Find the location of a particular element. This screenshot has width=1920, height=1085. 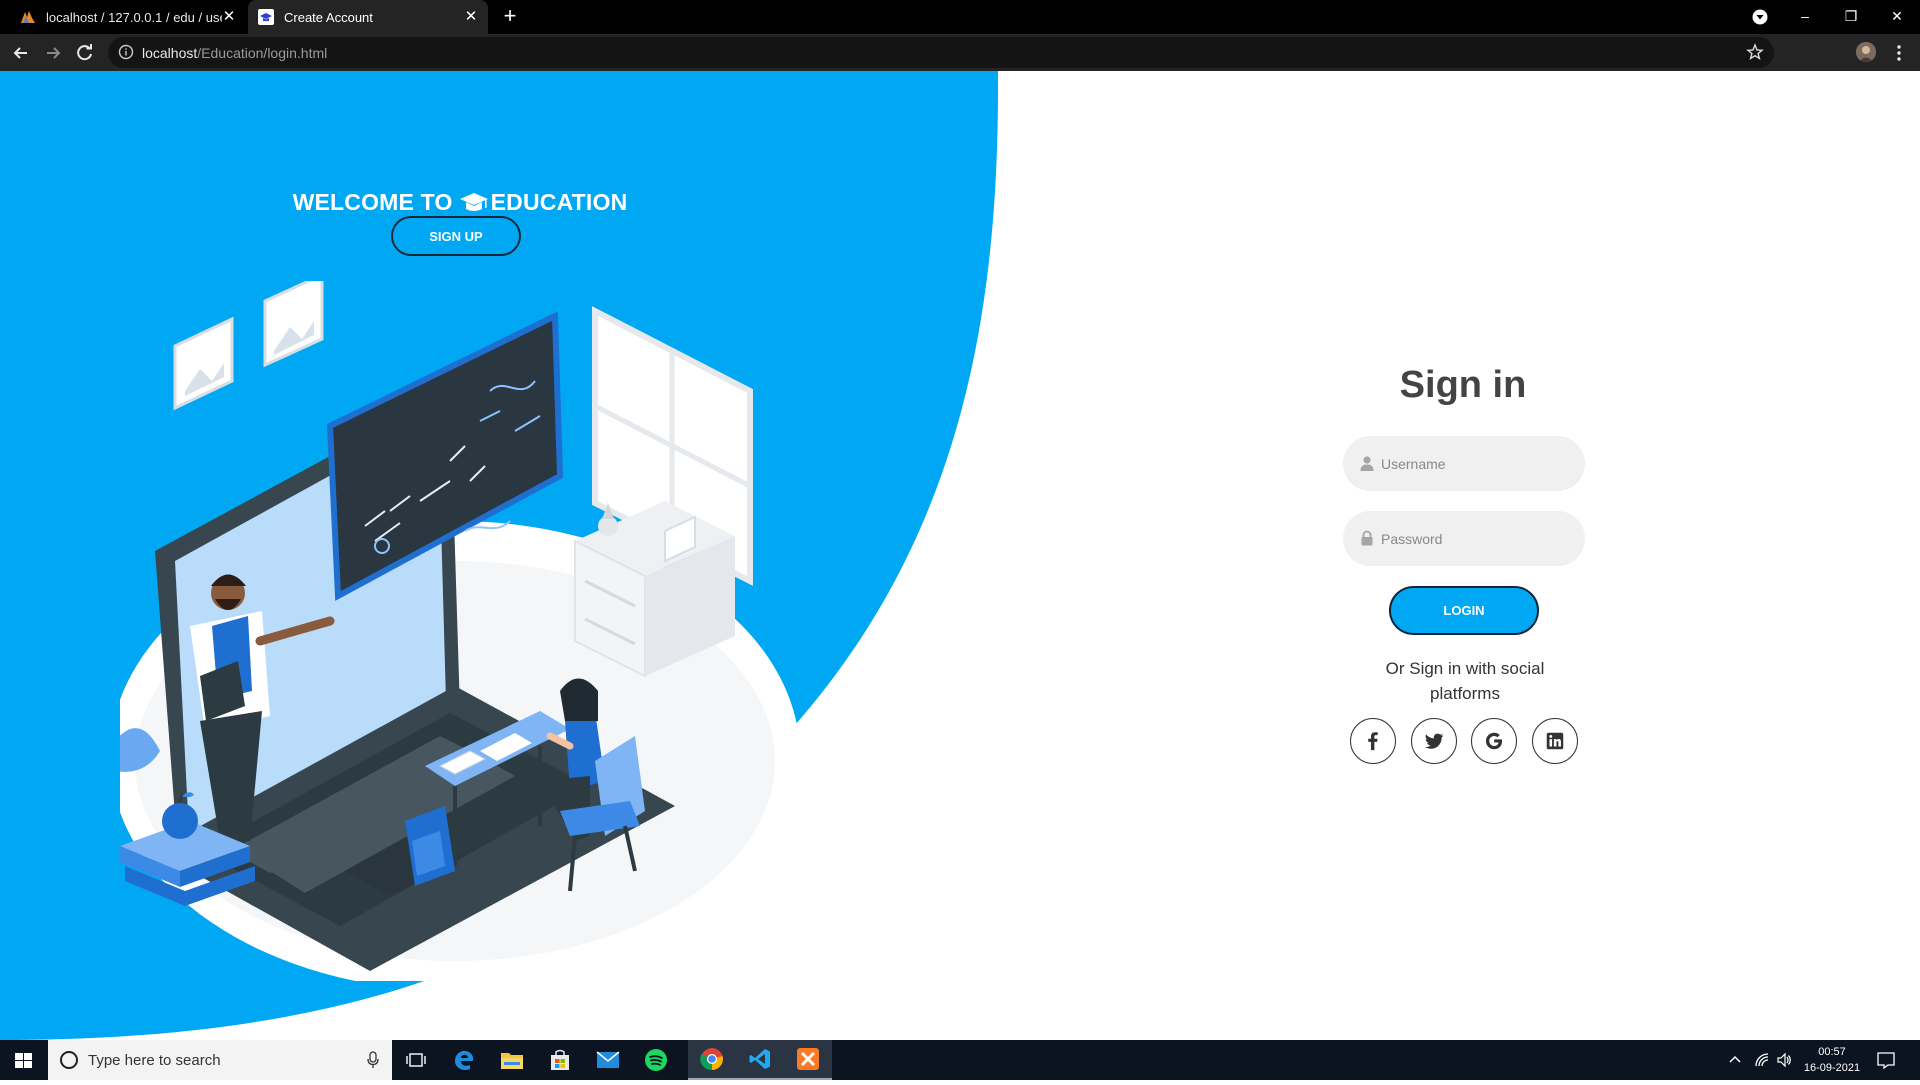

spotify-icon is located at coordinates (656, 1060).